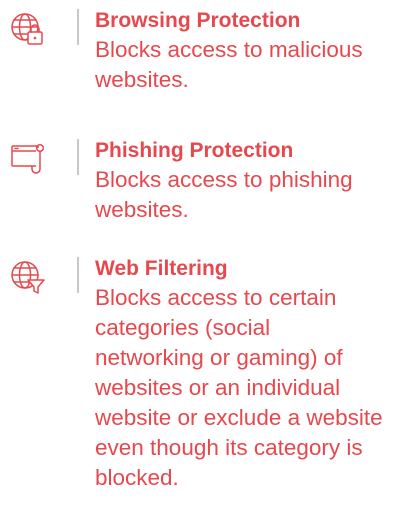 The height and width of the screenshot is (528, 414). I want to click on globe-lock-icon, so click(32, 32).